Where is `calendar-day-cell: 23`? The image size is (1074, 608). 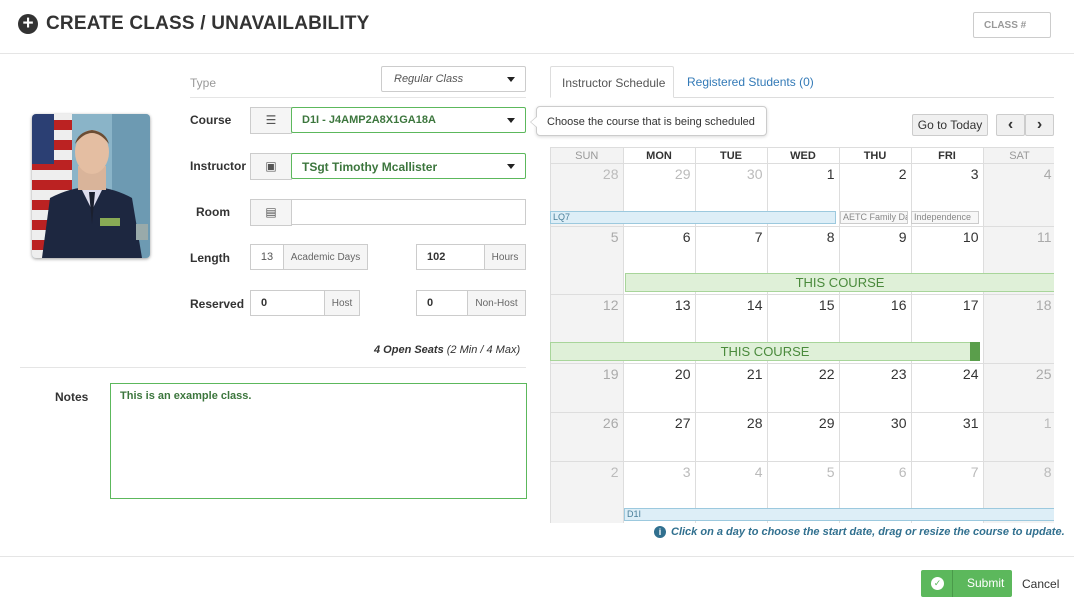 calendar-day-cell: 23 is located at coordinates (875, 388).